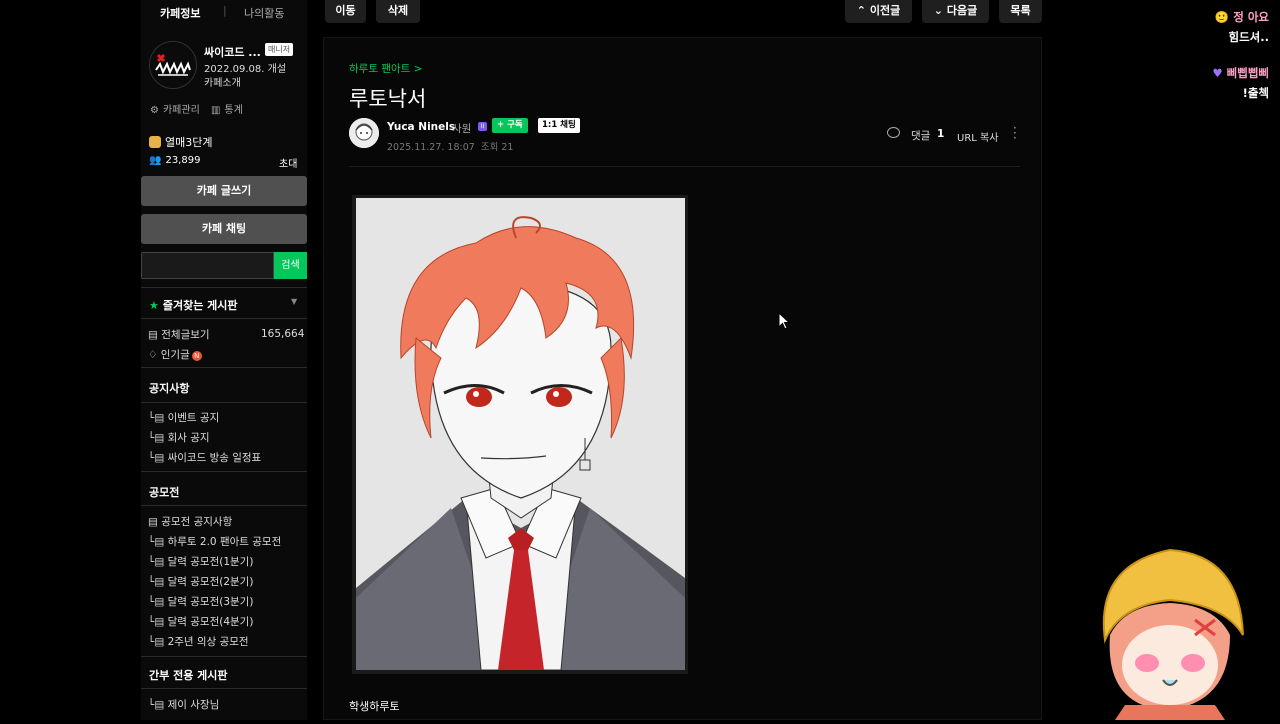 The image size is (1280, 724). Describe the element at coordinates (210, 622) in the screenshot. I see `menu-label: 달력 공모전(4분기)` at that location.